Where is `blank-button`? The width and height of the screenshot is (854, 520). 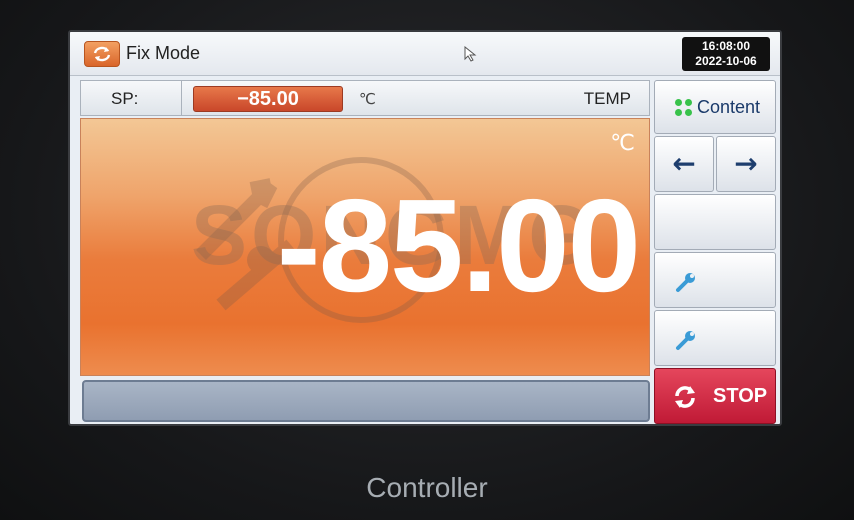 blank-button is located at coordinates (715, 222).